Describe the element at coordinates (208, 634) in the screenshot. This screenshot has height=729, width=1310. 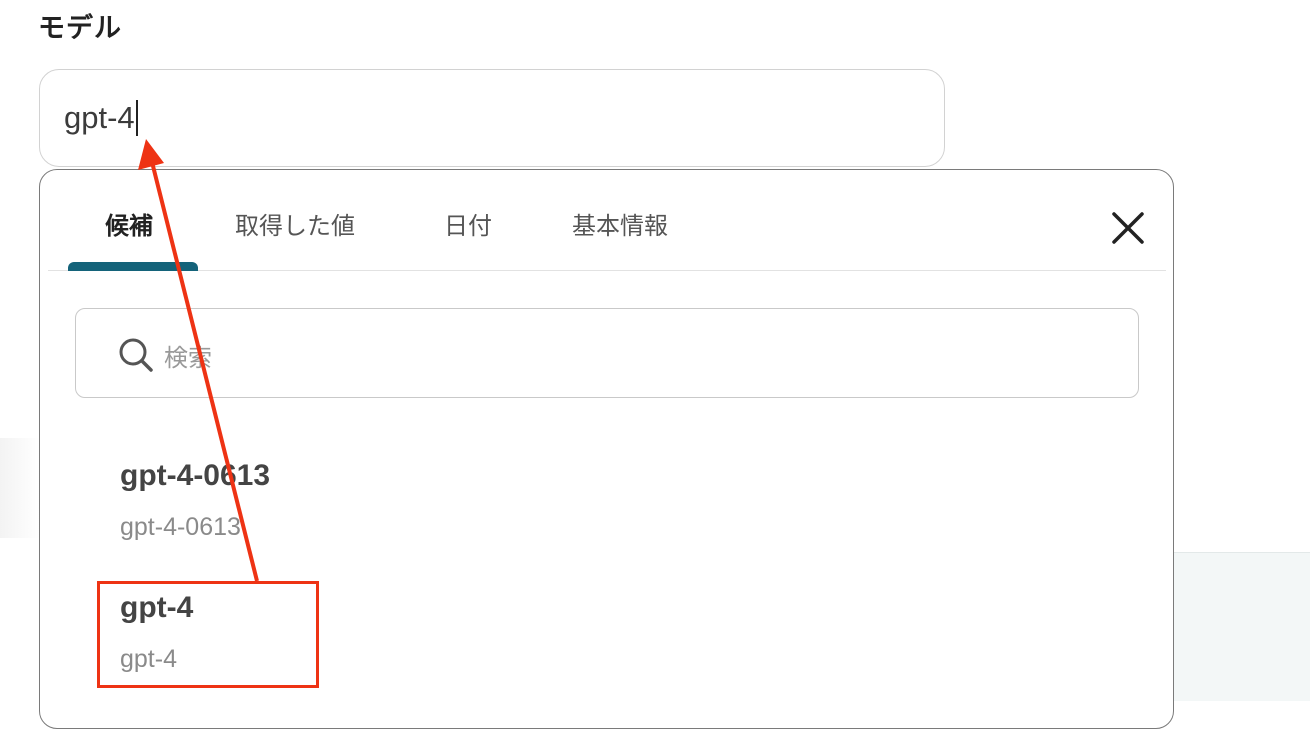
I see `annotation-highlight-box` at that location.